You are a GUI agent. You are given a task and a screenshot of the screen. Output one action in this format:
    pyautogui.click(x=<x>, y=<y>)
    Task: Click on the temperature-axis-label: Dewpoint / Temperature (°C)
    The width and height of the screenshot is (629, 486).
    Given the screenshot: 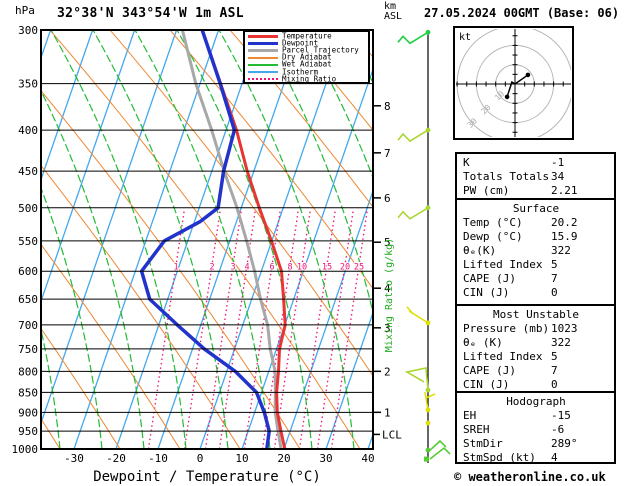 What is the action you would take?
    pyautogui.click(x=207, y=477)
    